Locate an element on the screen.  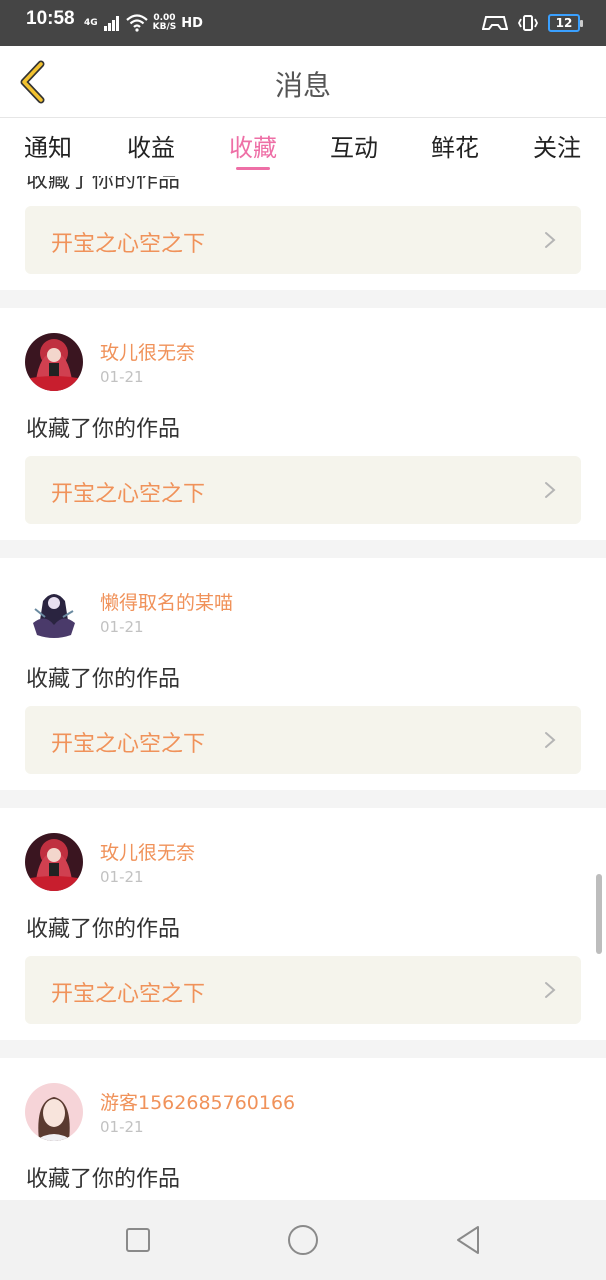
pink-portrait-avatar-icon is located at coordinates (54, 1112).